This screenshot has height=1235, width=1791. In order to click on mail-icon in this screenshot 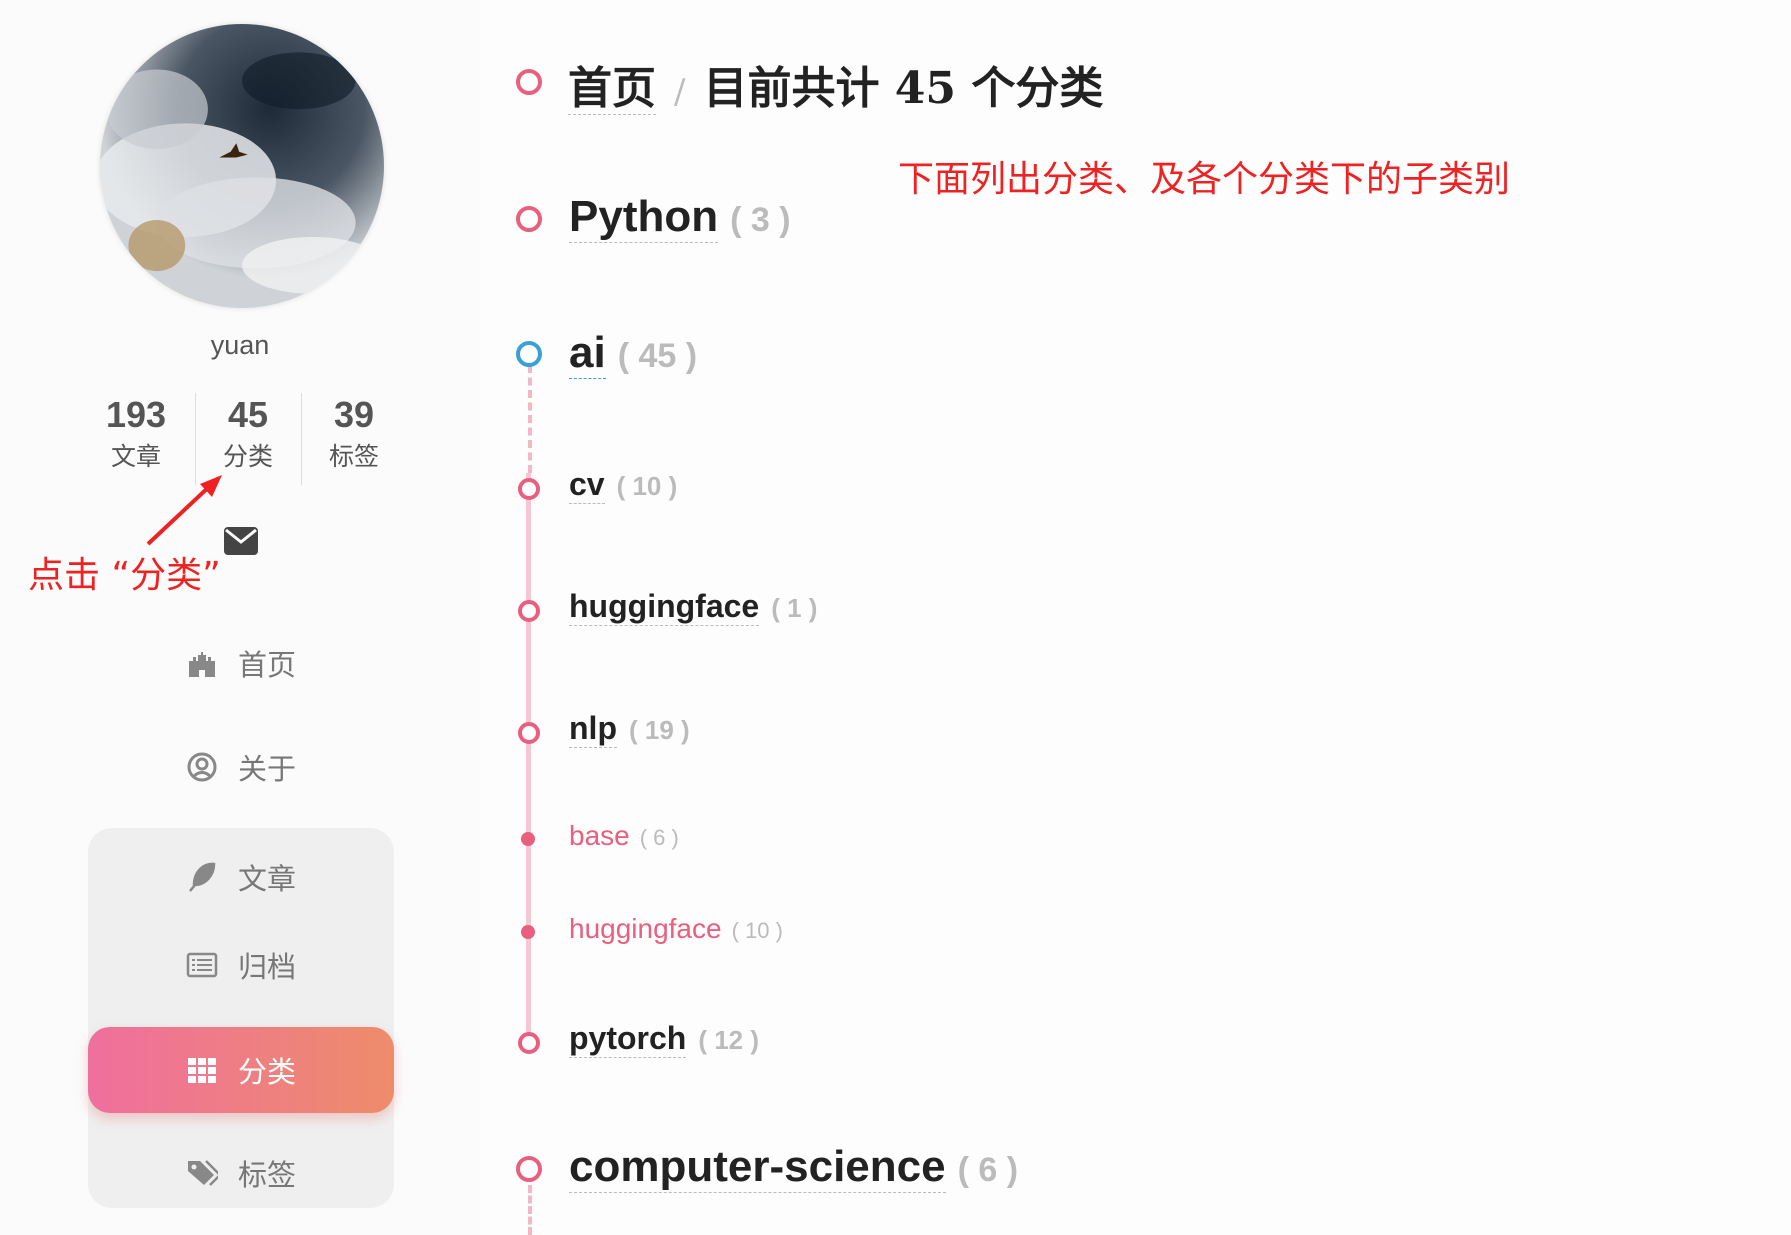, I will do `click(241, 541)`.